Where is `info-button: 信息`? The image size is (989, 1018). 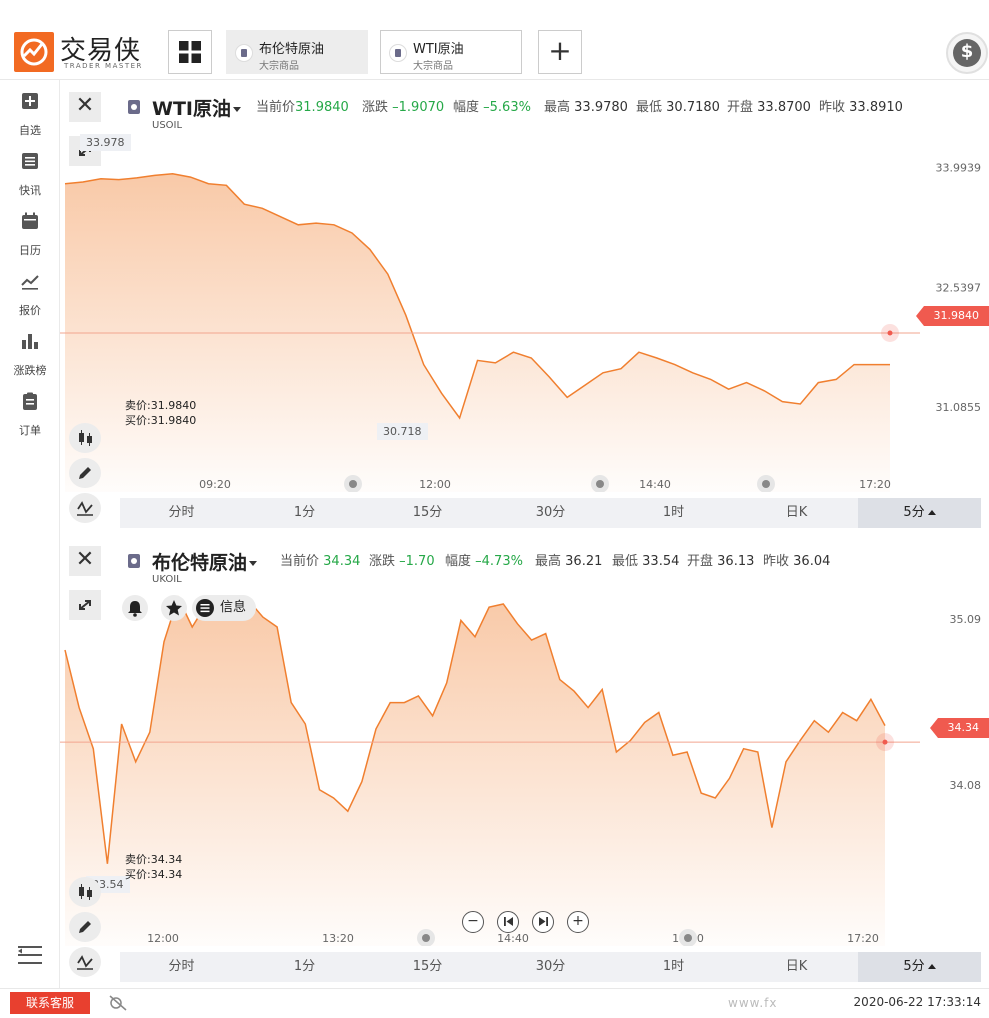
info-button: 信息 is located at coordinates (224, 608).